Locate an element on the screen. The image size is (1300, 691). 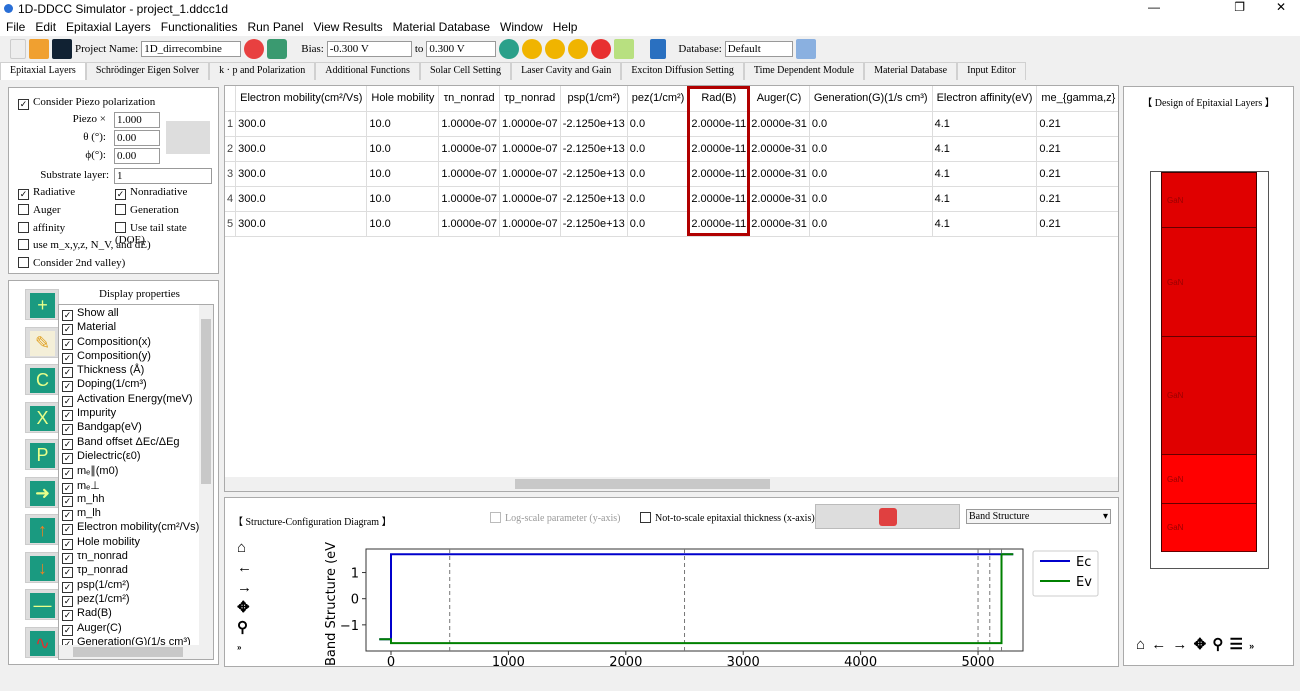
plot-button: ∿ is located at coordinates (42, 642).